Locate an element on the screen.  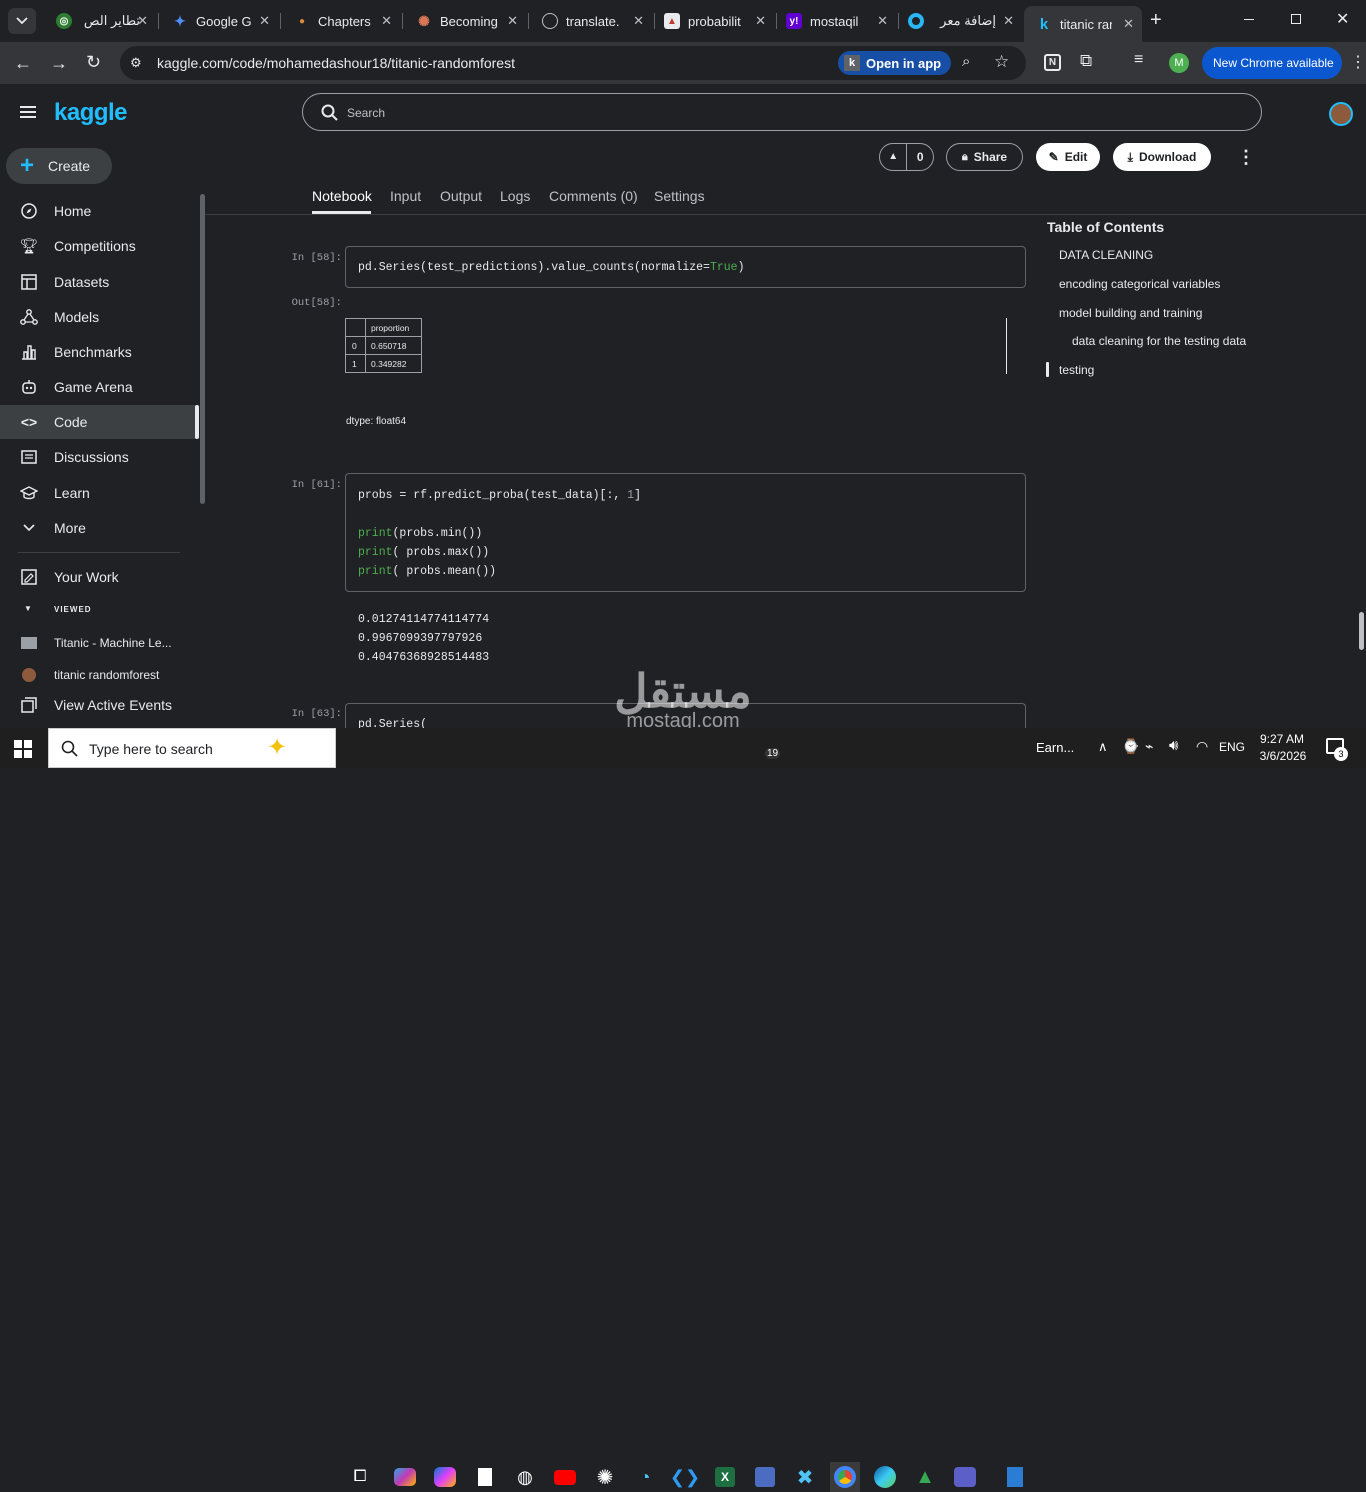
windows-start-icon is located at coordinates (23, 749).